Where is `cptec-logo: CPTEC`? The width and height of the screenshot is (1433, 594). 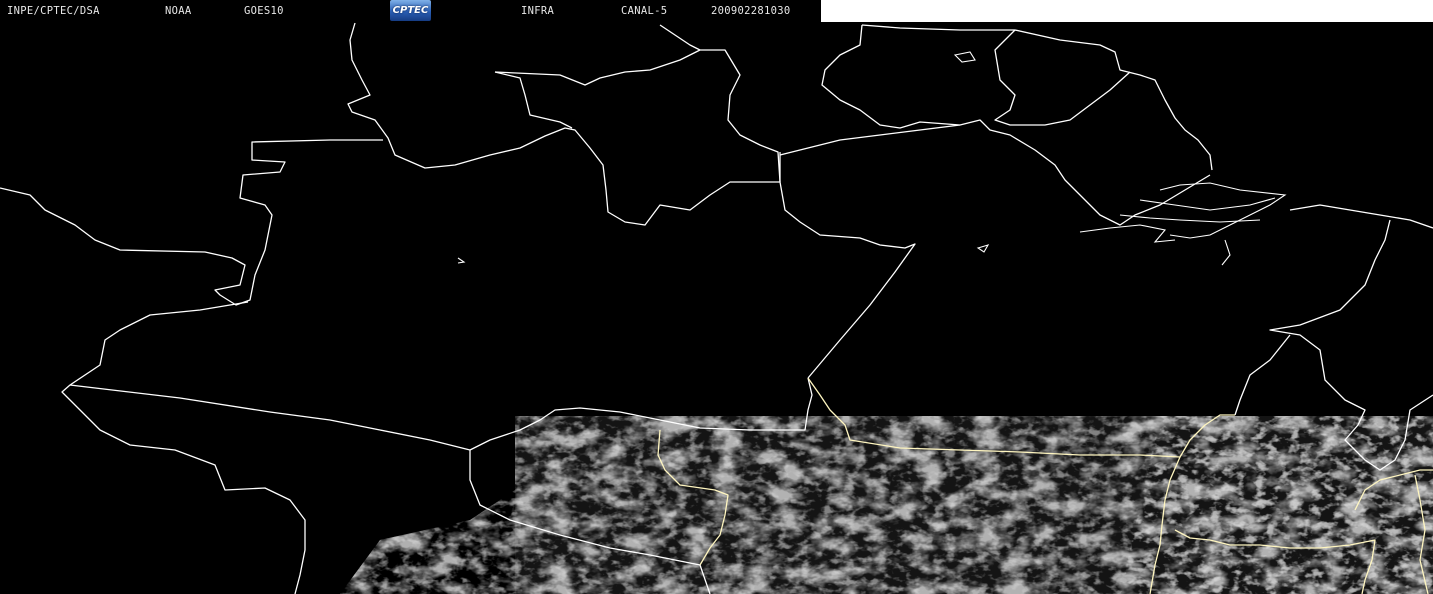
cptec-logo: CPTEC is located at coordinates (410, 10).